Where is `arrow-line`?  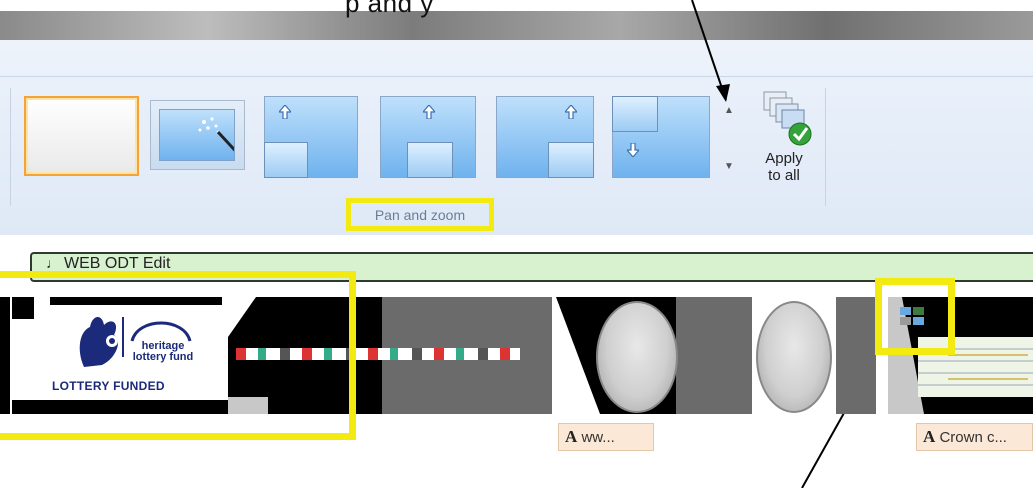 arrow-line is located at coordinates (709, 50).